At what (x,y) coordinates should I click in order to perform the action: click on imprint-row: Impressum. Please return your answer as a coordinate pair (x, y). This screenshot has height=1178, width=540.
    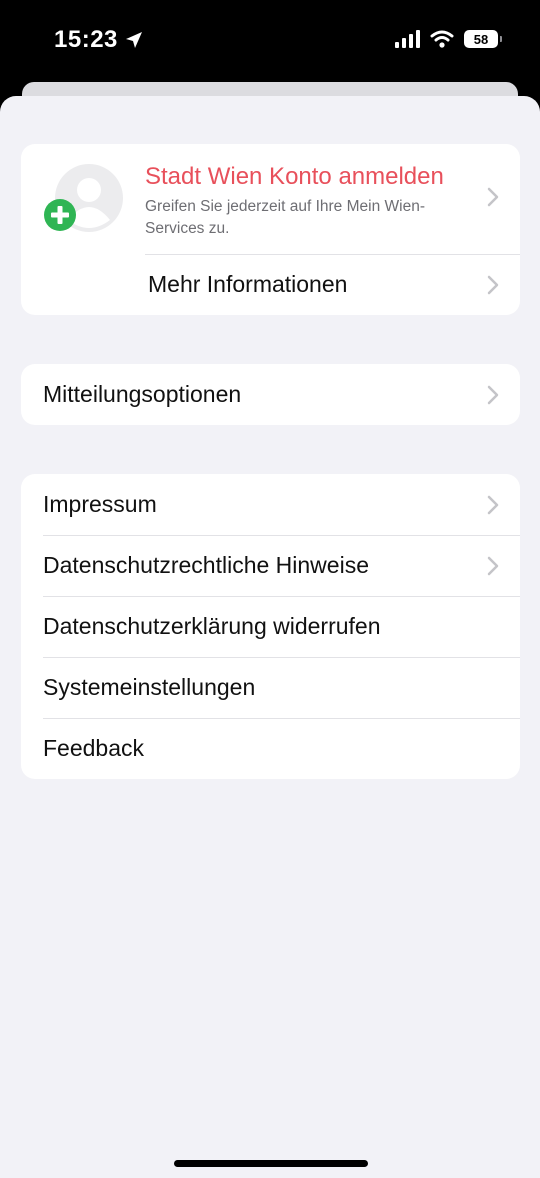
    Looking at the image, I should click on (270, 504).